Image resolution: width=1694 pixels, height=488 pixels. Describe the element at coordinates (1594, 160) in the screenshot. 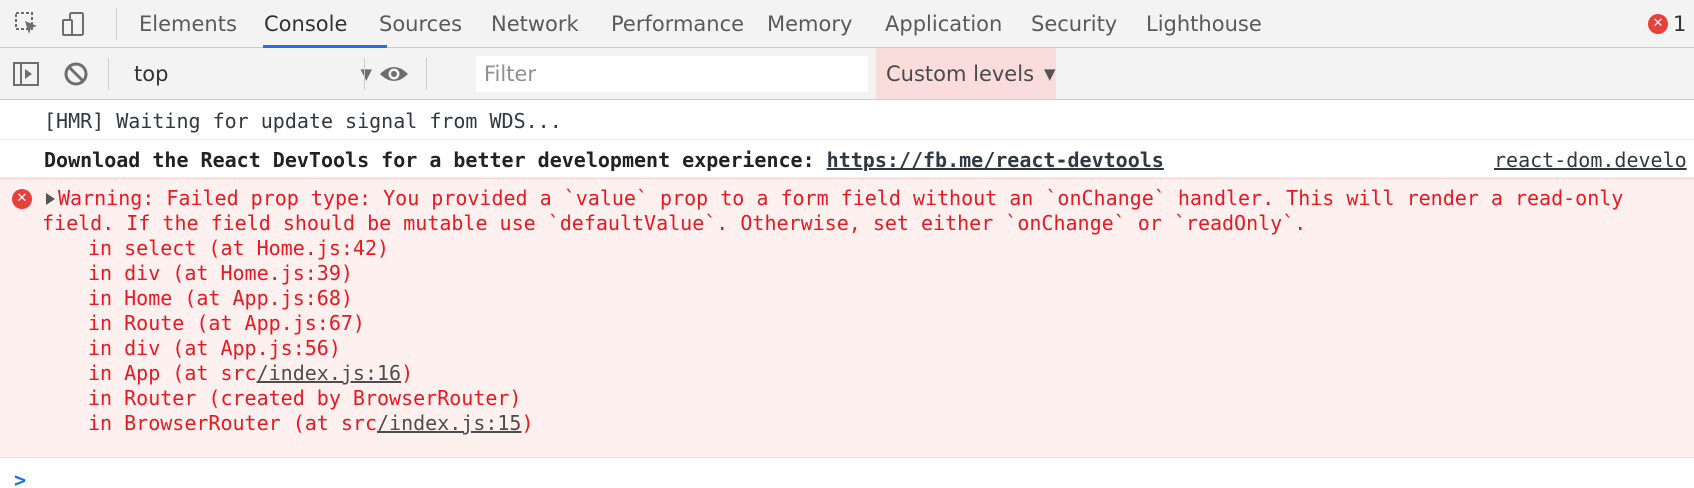

I see `message-source-link: react-dom.develo` at that location.